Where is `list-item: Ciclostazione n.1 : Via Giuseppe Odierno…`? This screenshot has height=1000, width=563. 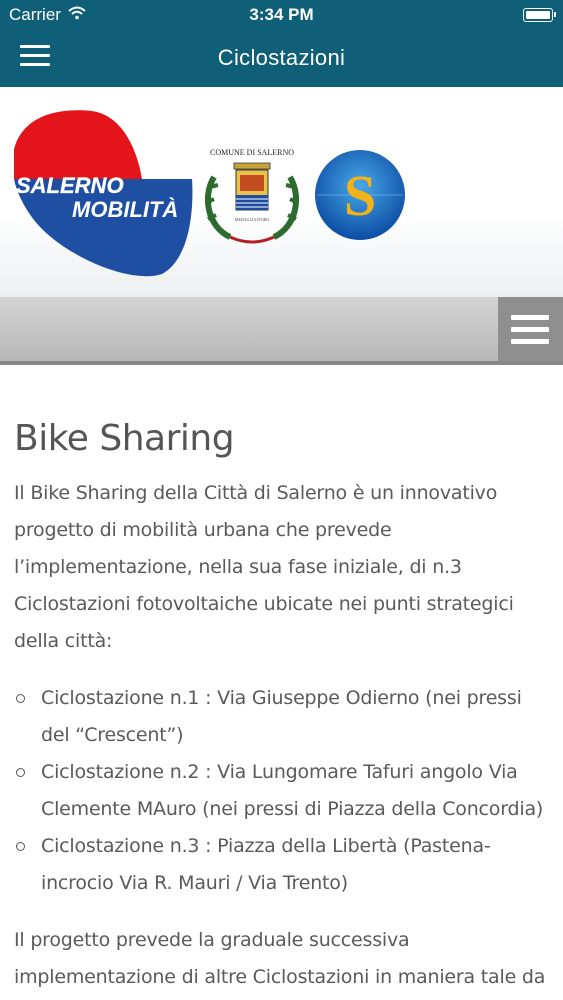
list-item: Ciclostazione n.1 : Via Giuseppe Odierno… is located at coordinates (284, 717).